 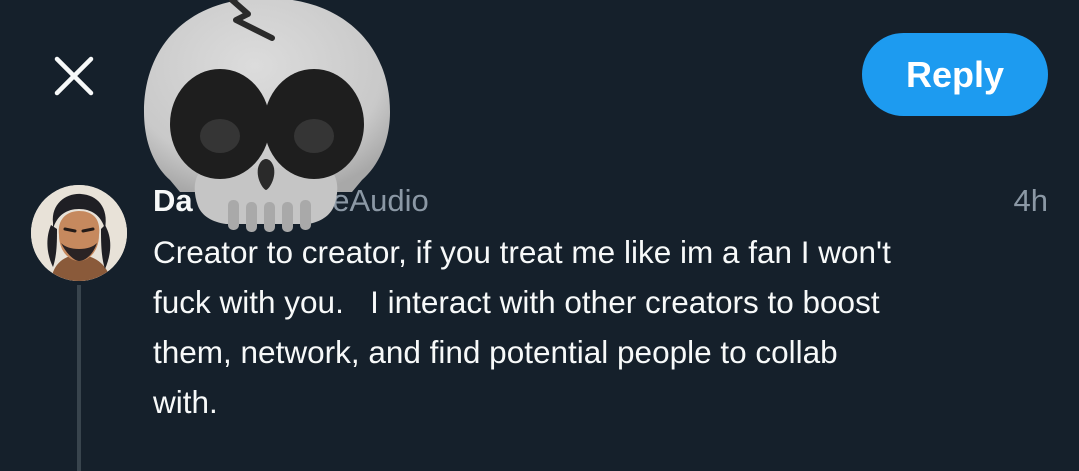 I want to click on close-icon, so click(x=74, y=76).